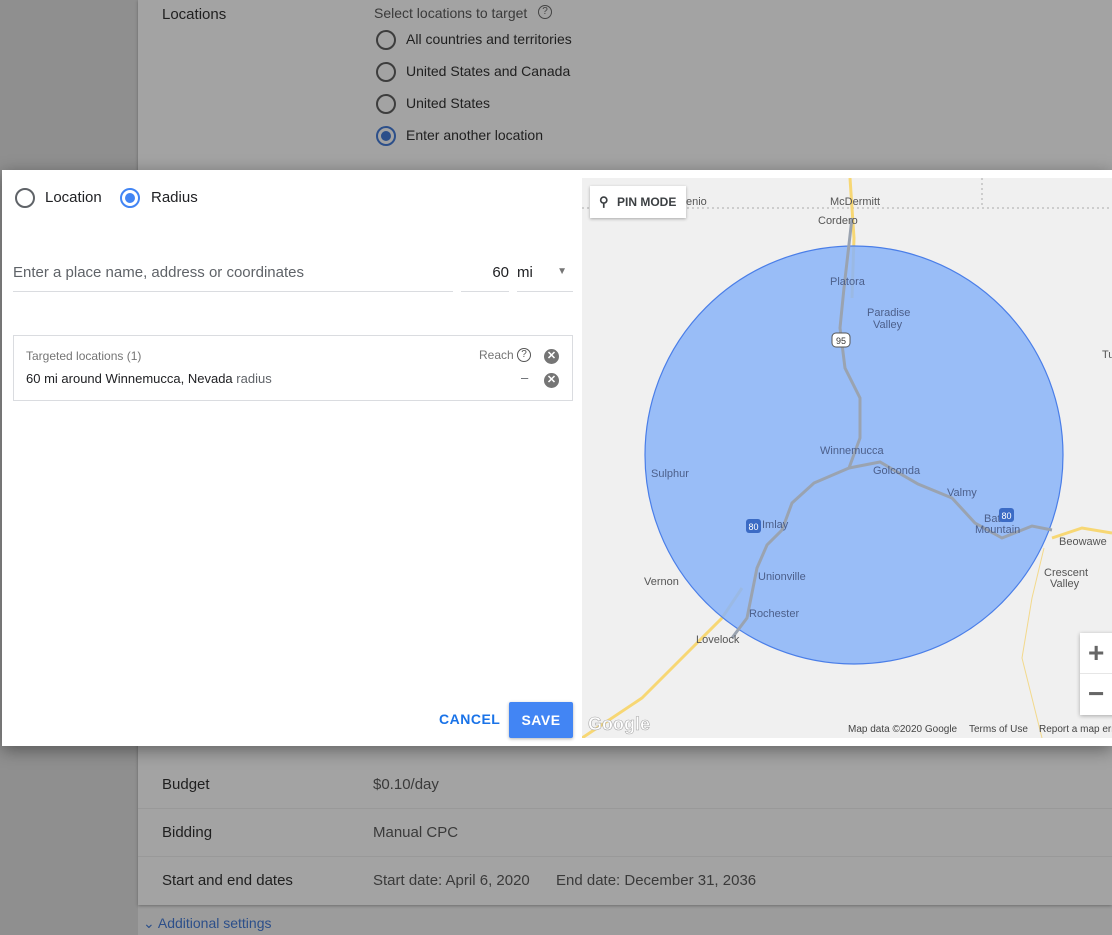 The height and width of the screenshot is (935, 1112). What do you see at coordinates (604, 201) in the screenshot?
I see `pin-icon: ⚲` at bounding box center [604, 201].